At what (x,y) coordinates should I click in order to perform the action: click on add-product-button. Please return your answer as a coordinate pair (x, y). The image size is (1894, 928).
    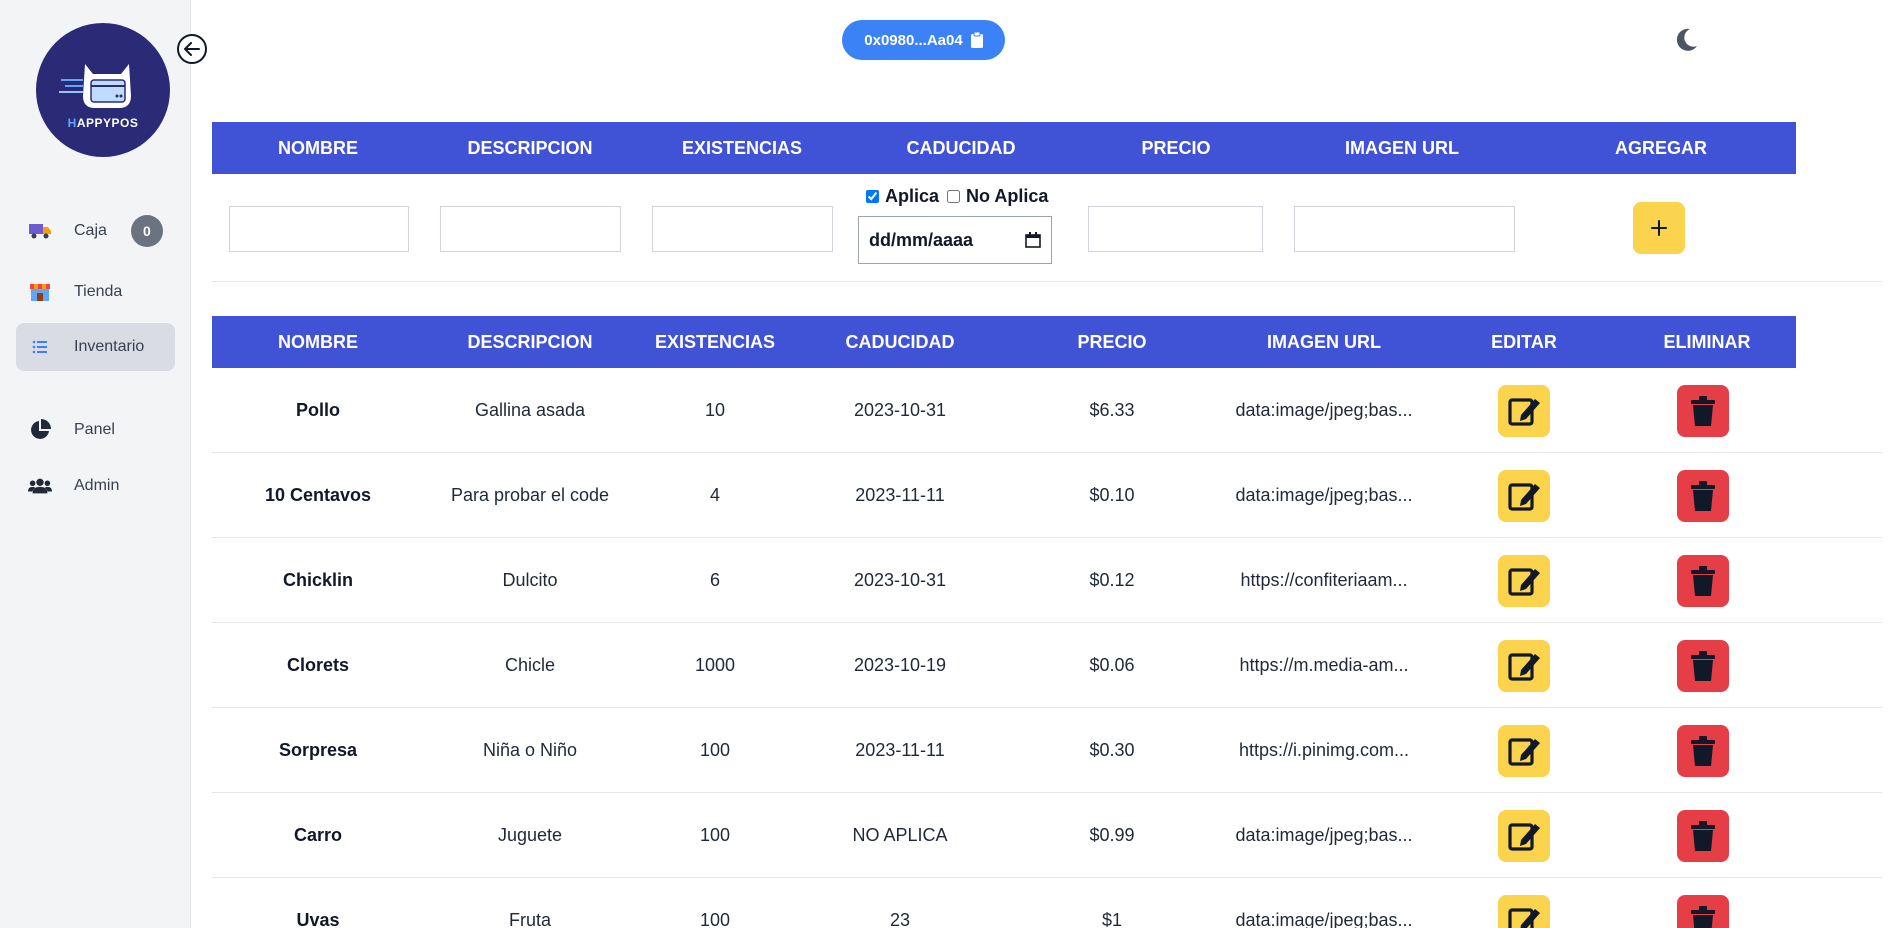
    Looking at the image, I should click on (1659, 228).